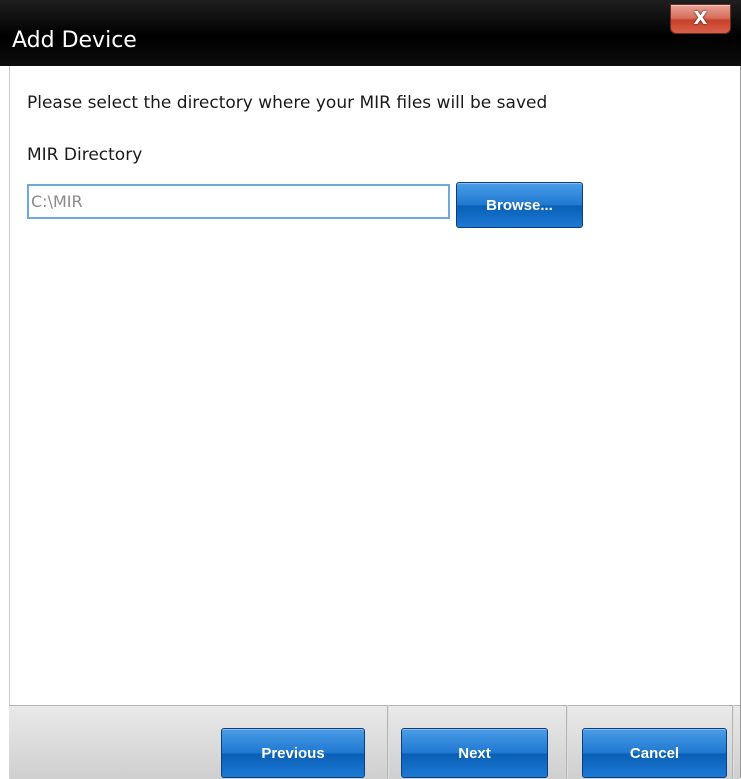 Image resolution: width=741 pixels, height=779 pixels. I want to click on mir-directory-label: MIR Directory, so click(85, 155).